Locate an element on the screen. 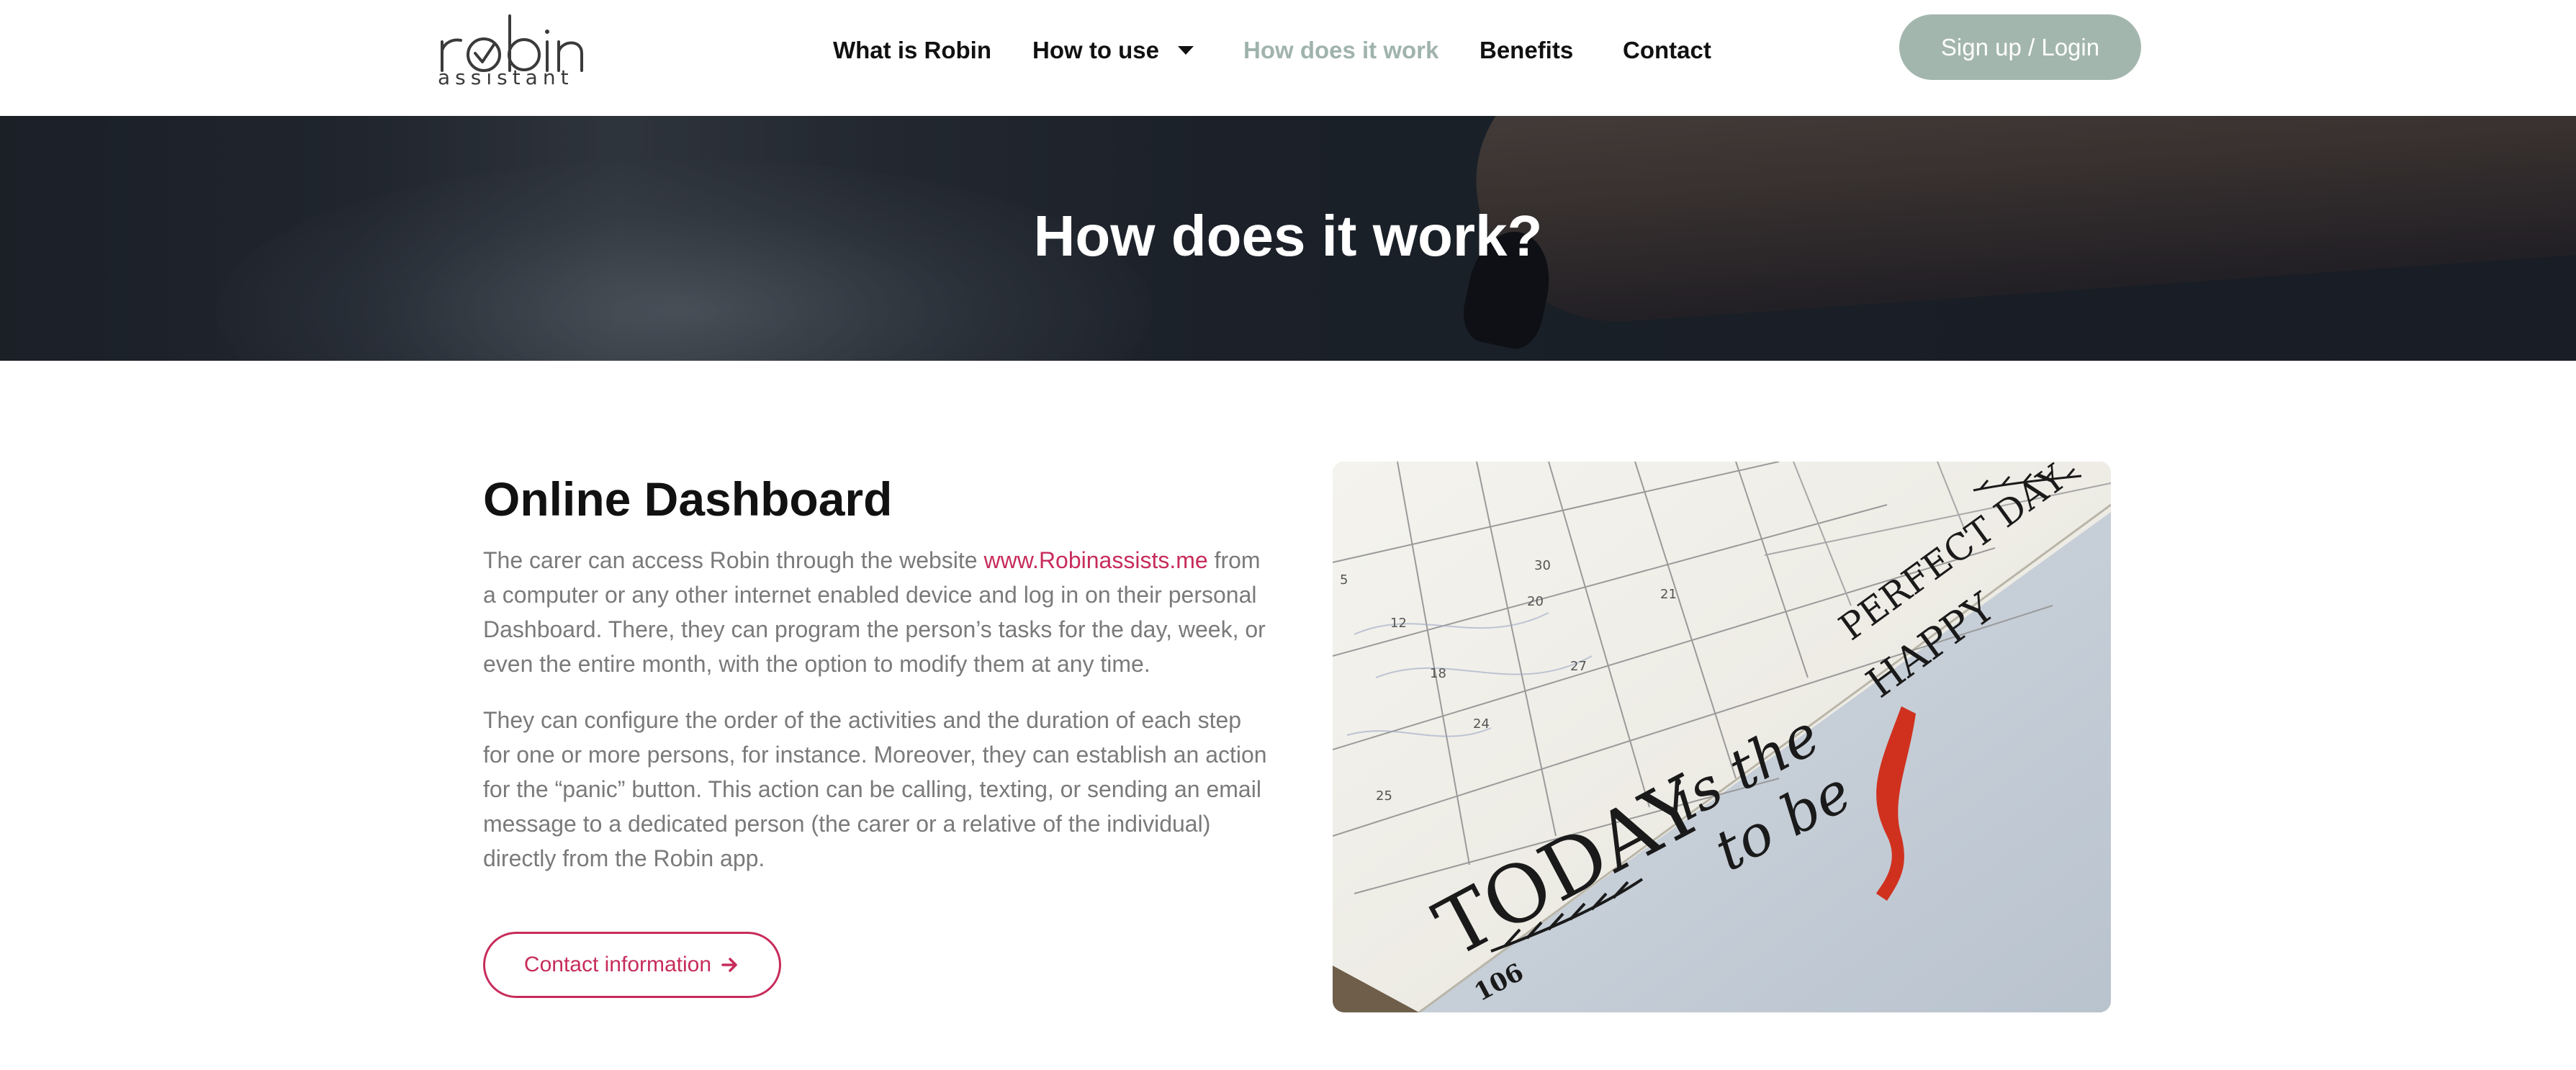 This screenshot has height=1070, width=2576. caret-down-icon is located at coordinates (1186, 50).